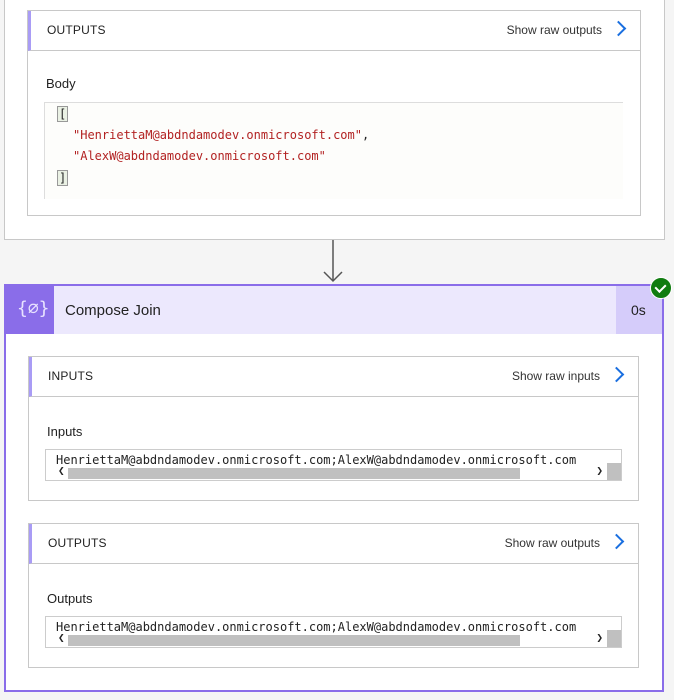 This screenshot has height=700, width=674. I want to click on open-bracket: [, so click(63, 114).